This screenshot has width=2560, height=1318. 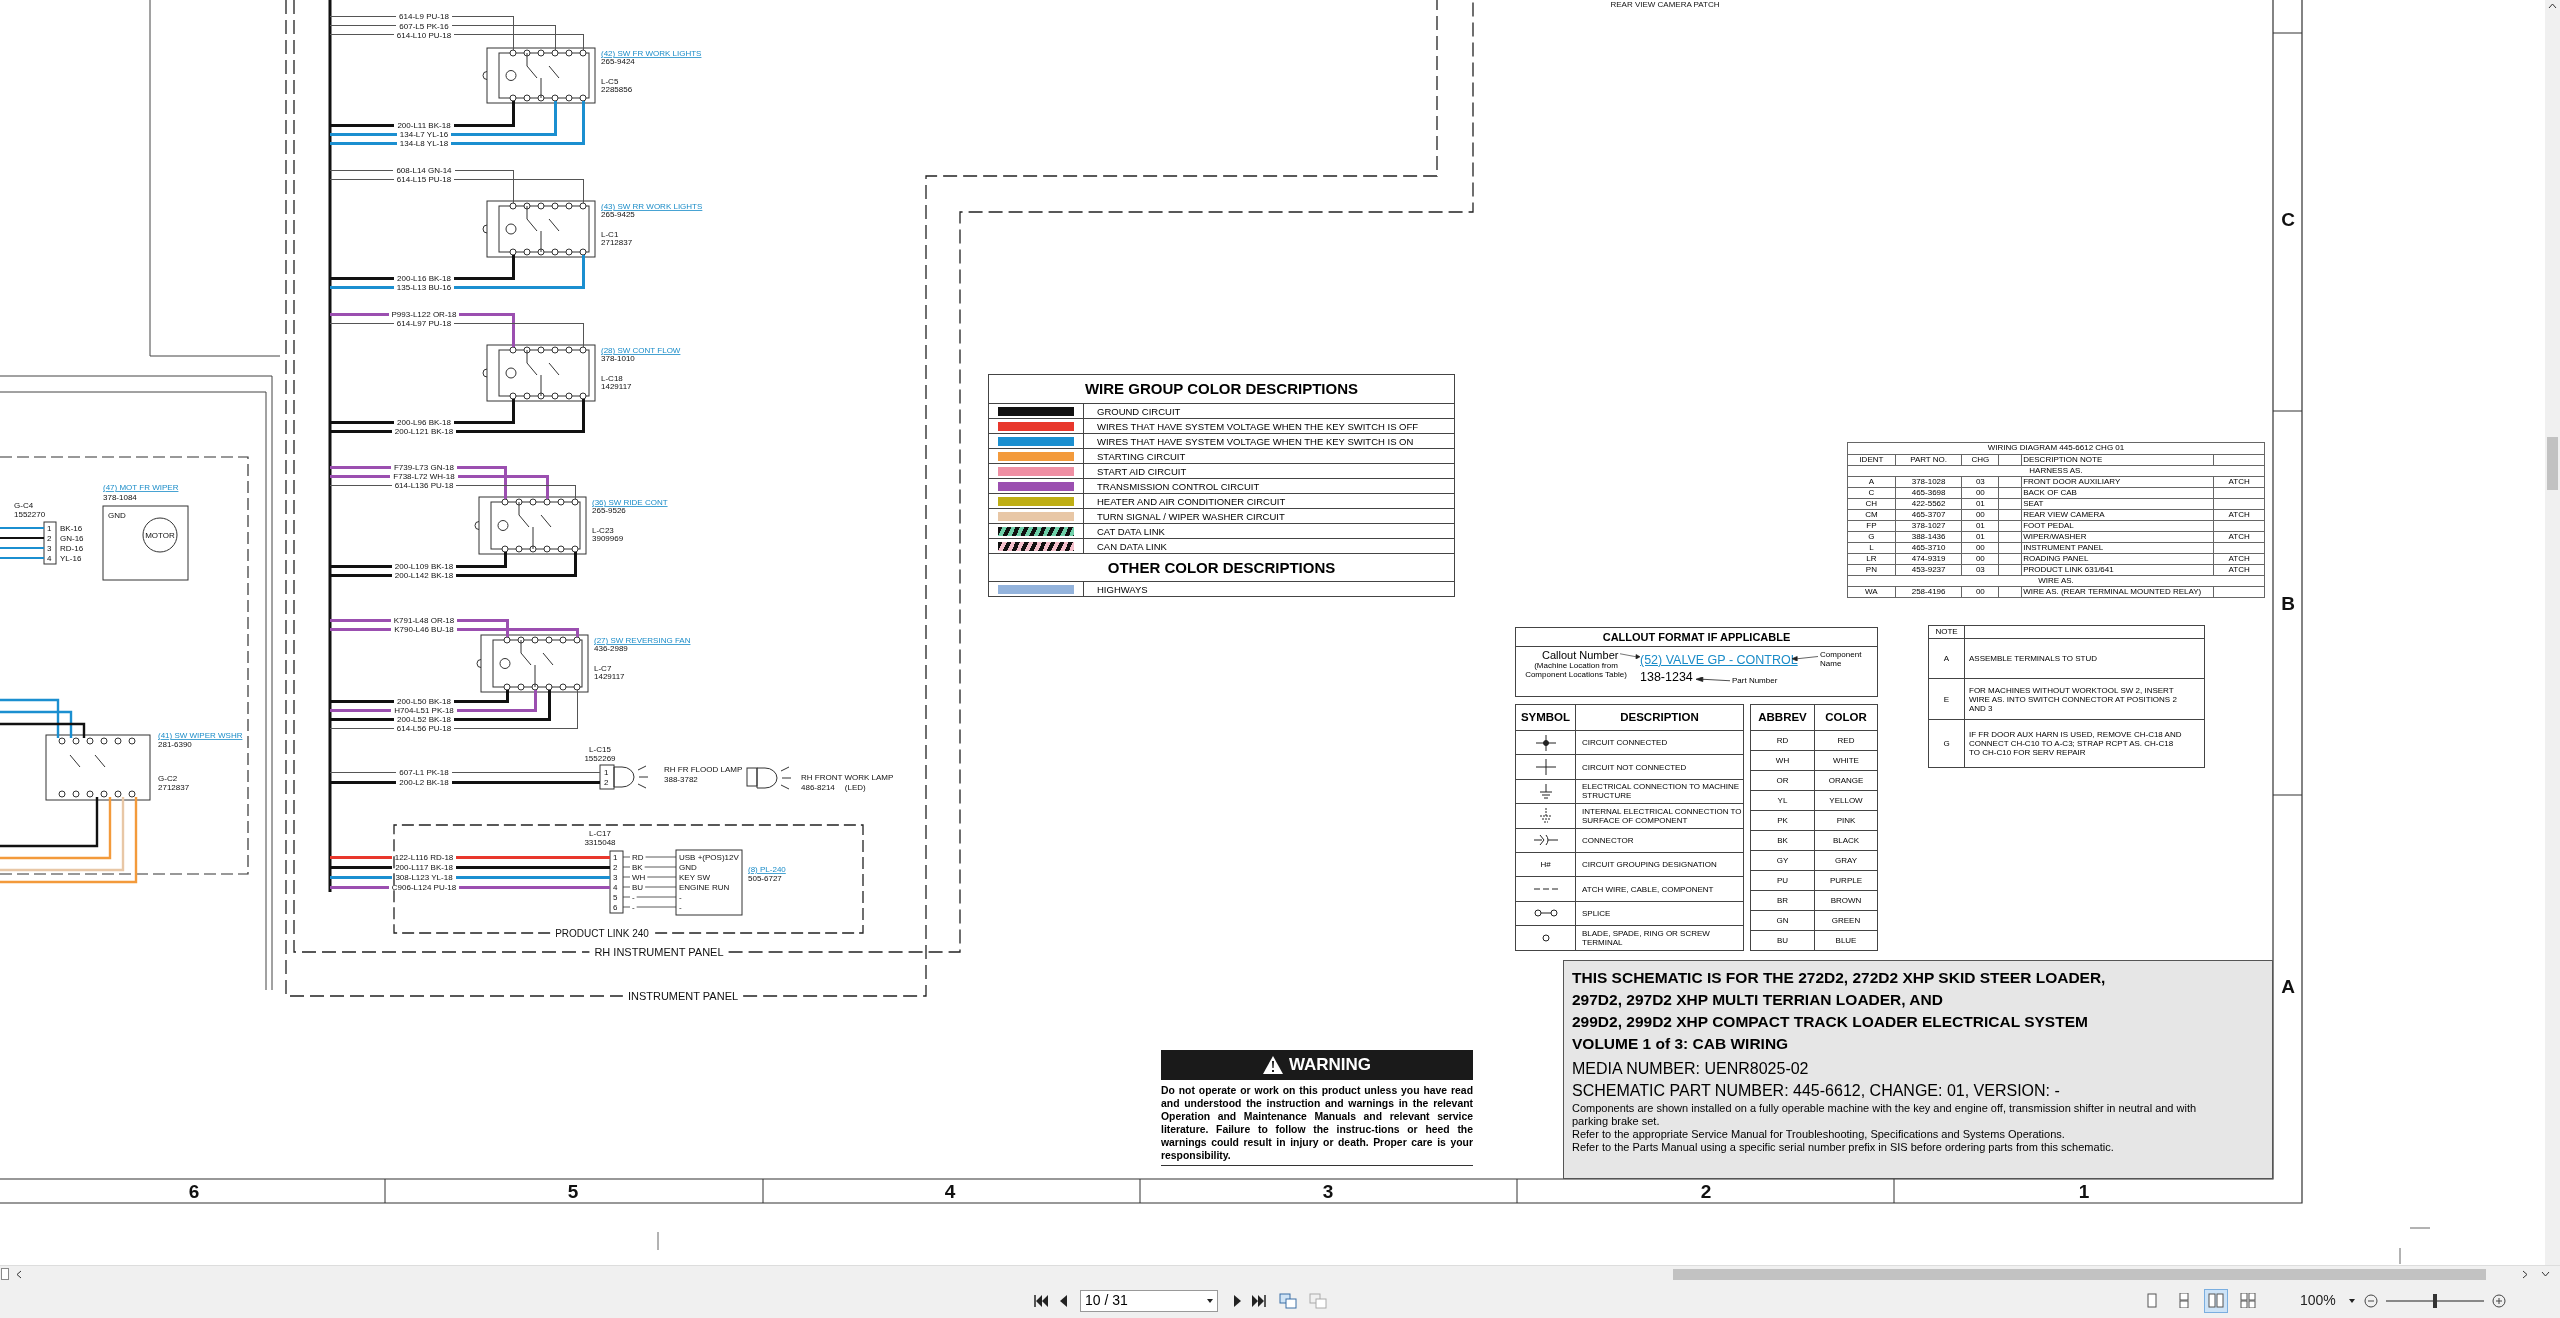 I want to click on table-cell-text: PU, so click(x=1782, y=881).